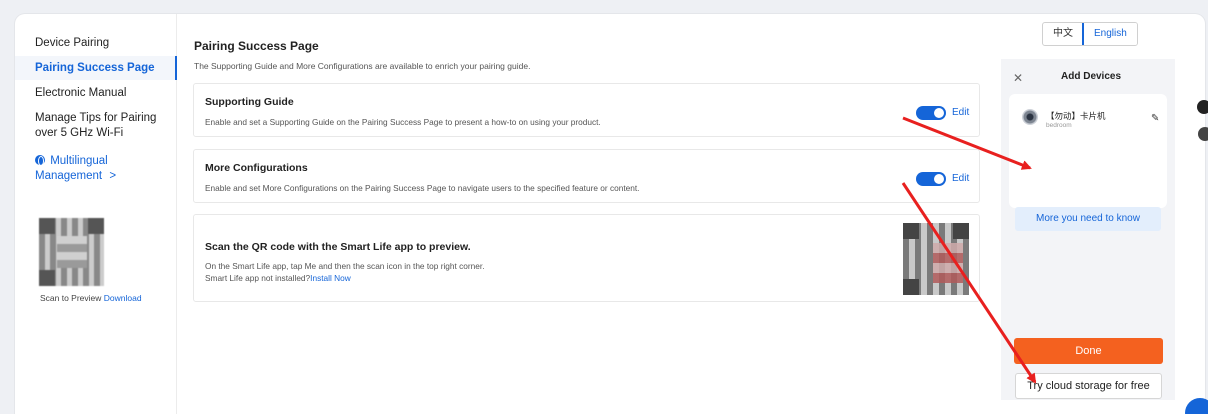  Describe the element at coordinates (249, 102) in the screenshot. I see `card-title: Supporting Guide` at that location.